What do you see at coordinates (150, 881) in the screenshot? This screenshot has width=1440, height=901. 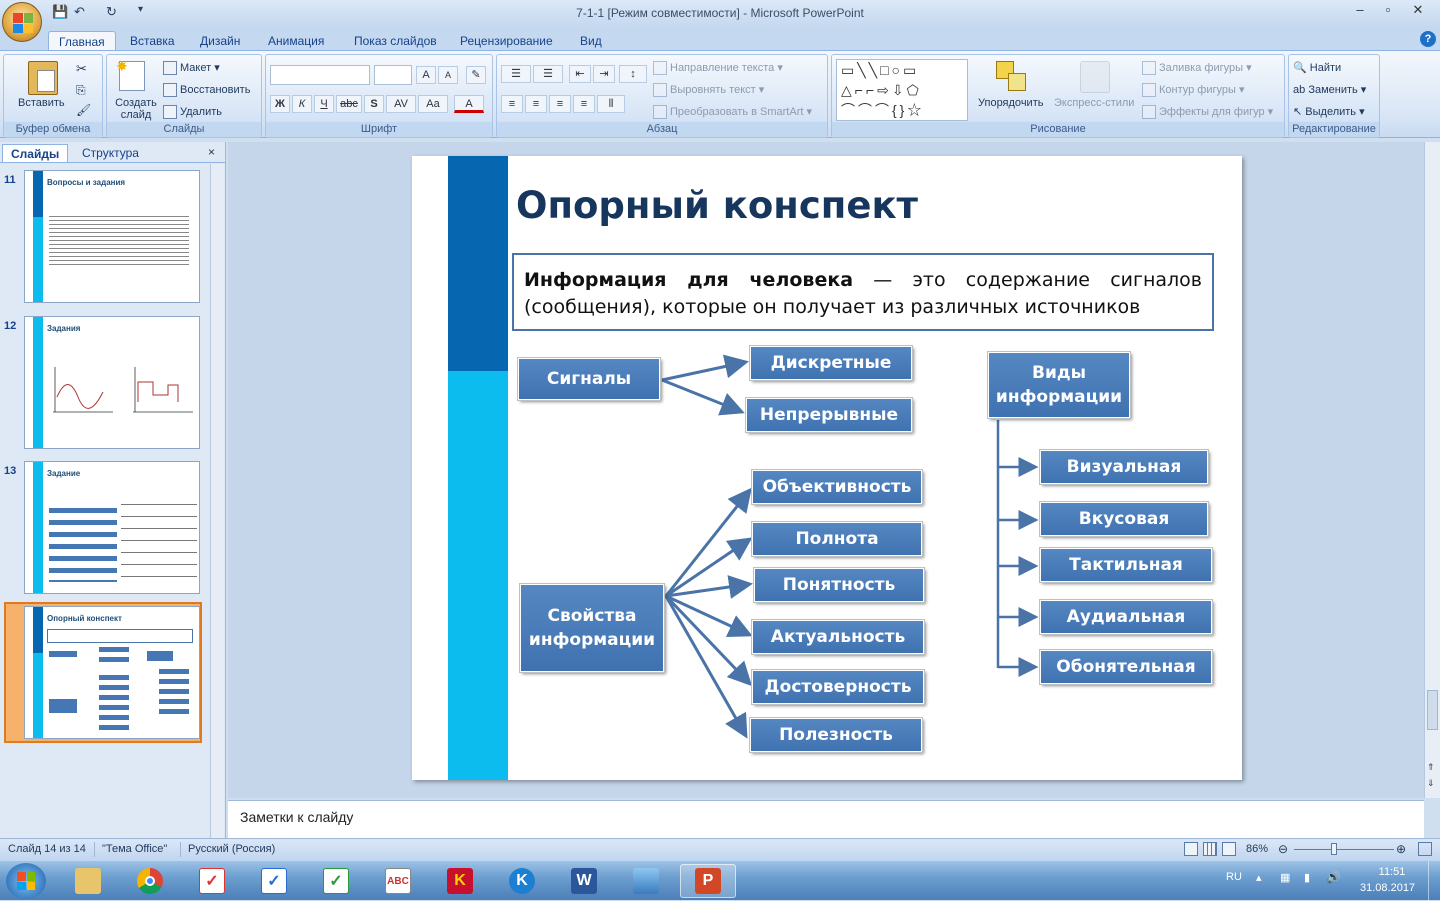 I see `taskbar-chrome` at bounding box center [150, 881].